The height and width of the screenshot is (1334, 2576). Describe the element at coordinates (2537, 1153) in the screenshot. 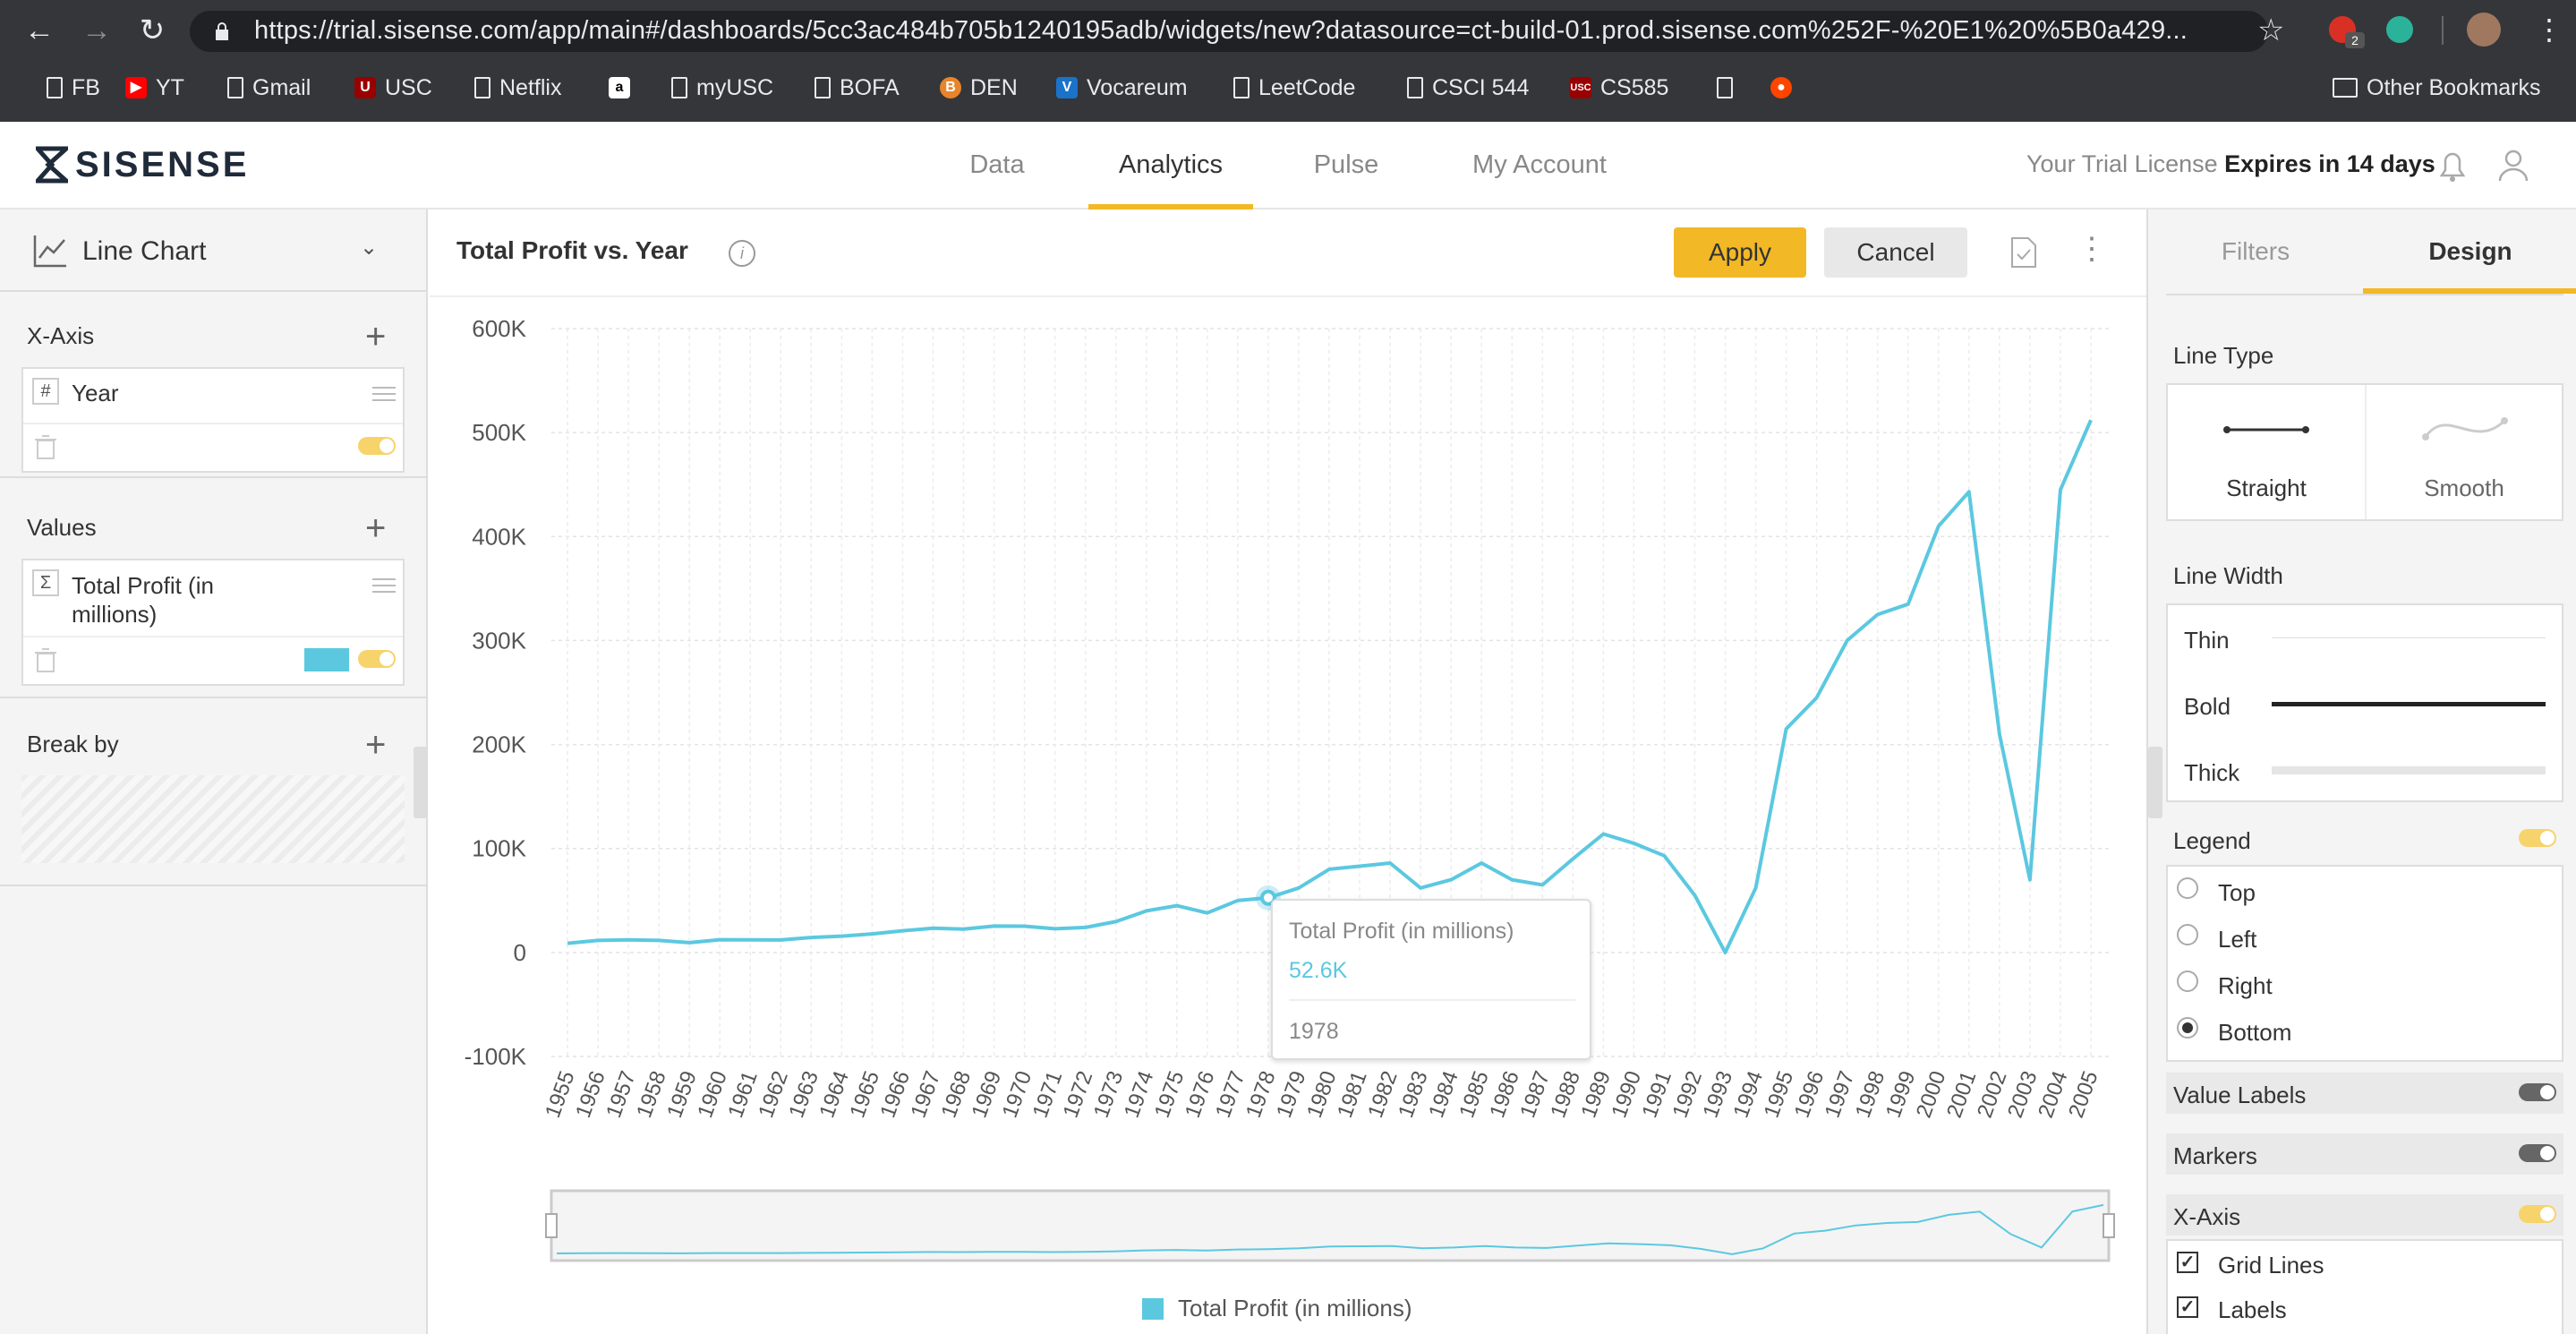

I see `markers-toggle` at that location.